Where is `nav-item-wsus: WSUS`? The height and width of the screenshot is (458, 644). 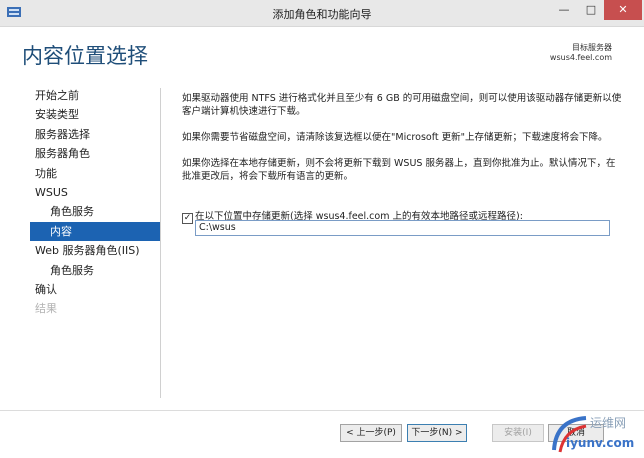
nav-item-wsus: WSUS is located at coordinates (95, 192).